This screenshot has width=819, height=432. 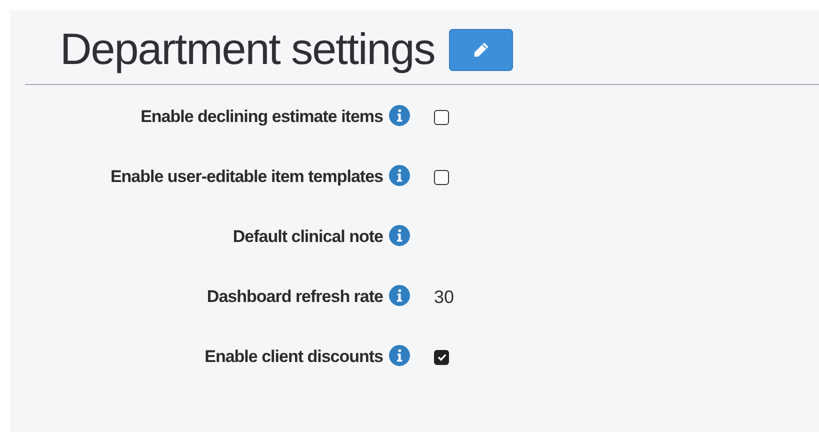 What do you see at coordinates (247, 50) in the screenshot?
I see `page-title: Department settings` at bounding box center [247, 50].